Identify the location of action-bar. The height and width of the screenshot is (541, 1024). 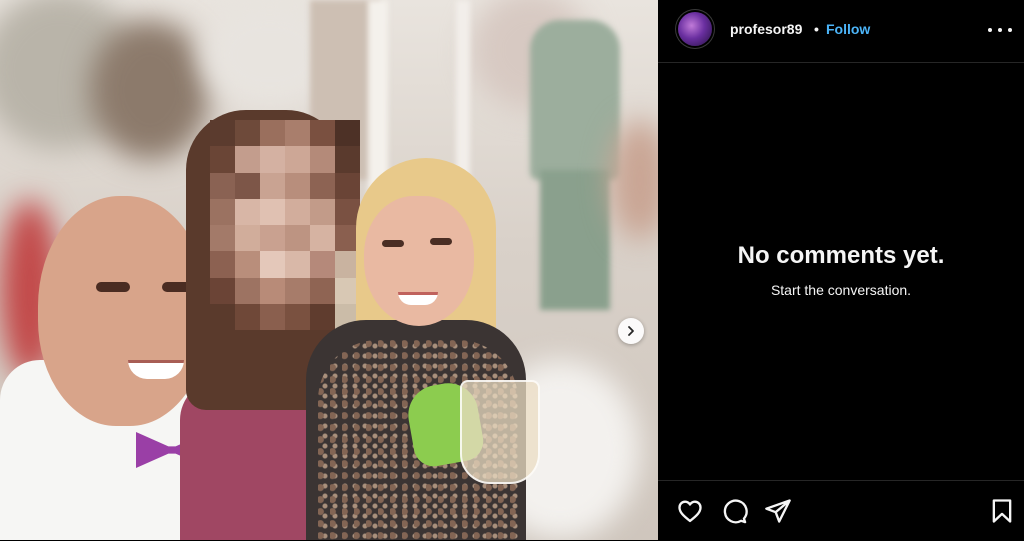
(841, 510).